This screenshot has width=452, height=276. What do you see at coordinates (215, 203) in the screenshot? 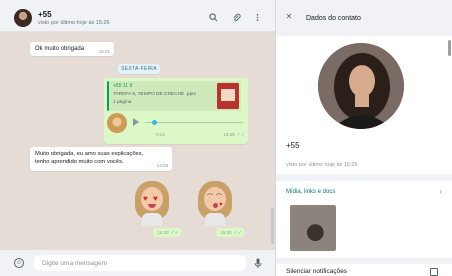
I see `sticker-memoji-kiss: ⌒ ⌒ ♥` at bounding box center [215, 203].